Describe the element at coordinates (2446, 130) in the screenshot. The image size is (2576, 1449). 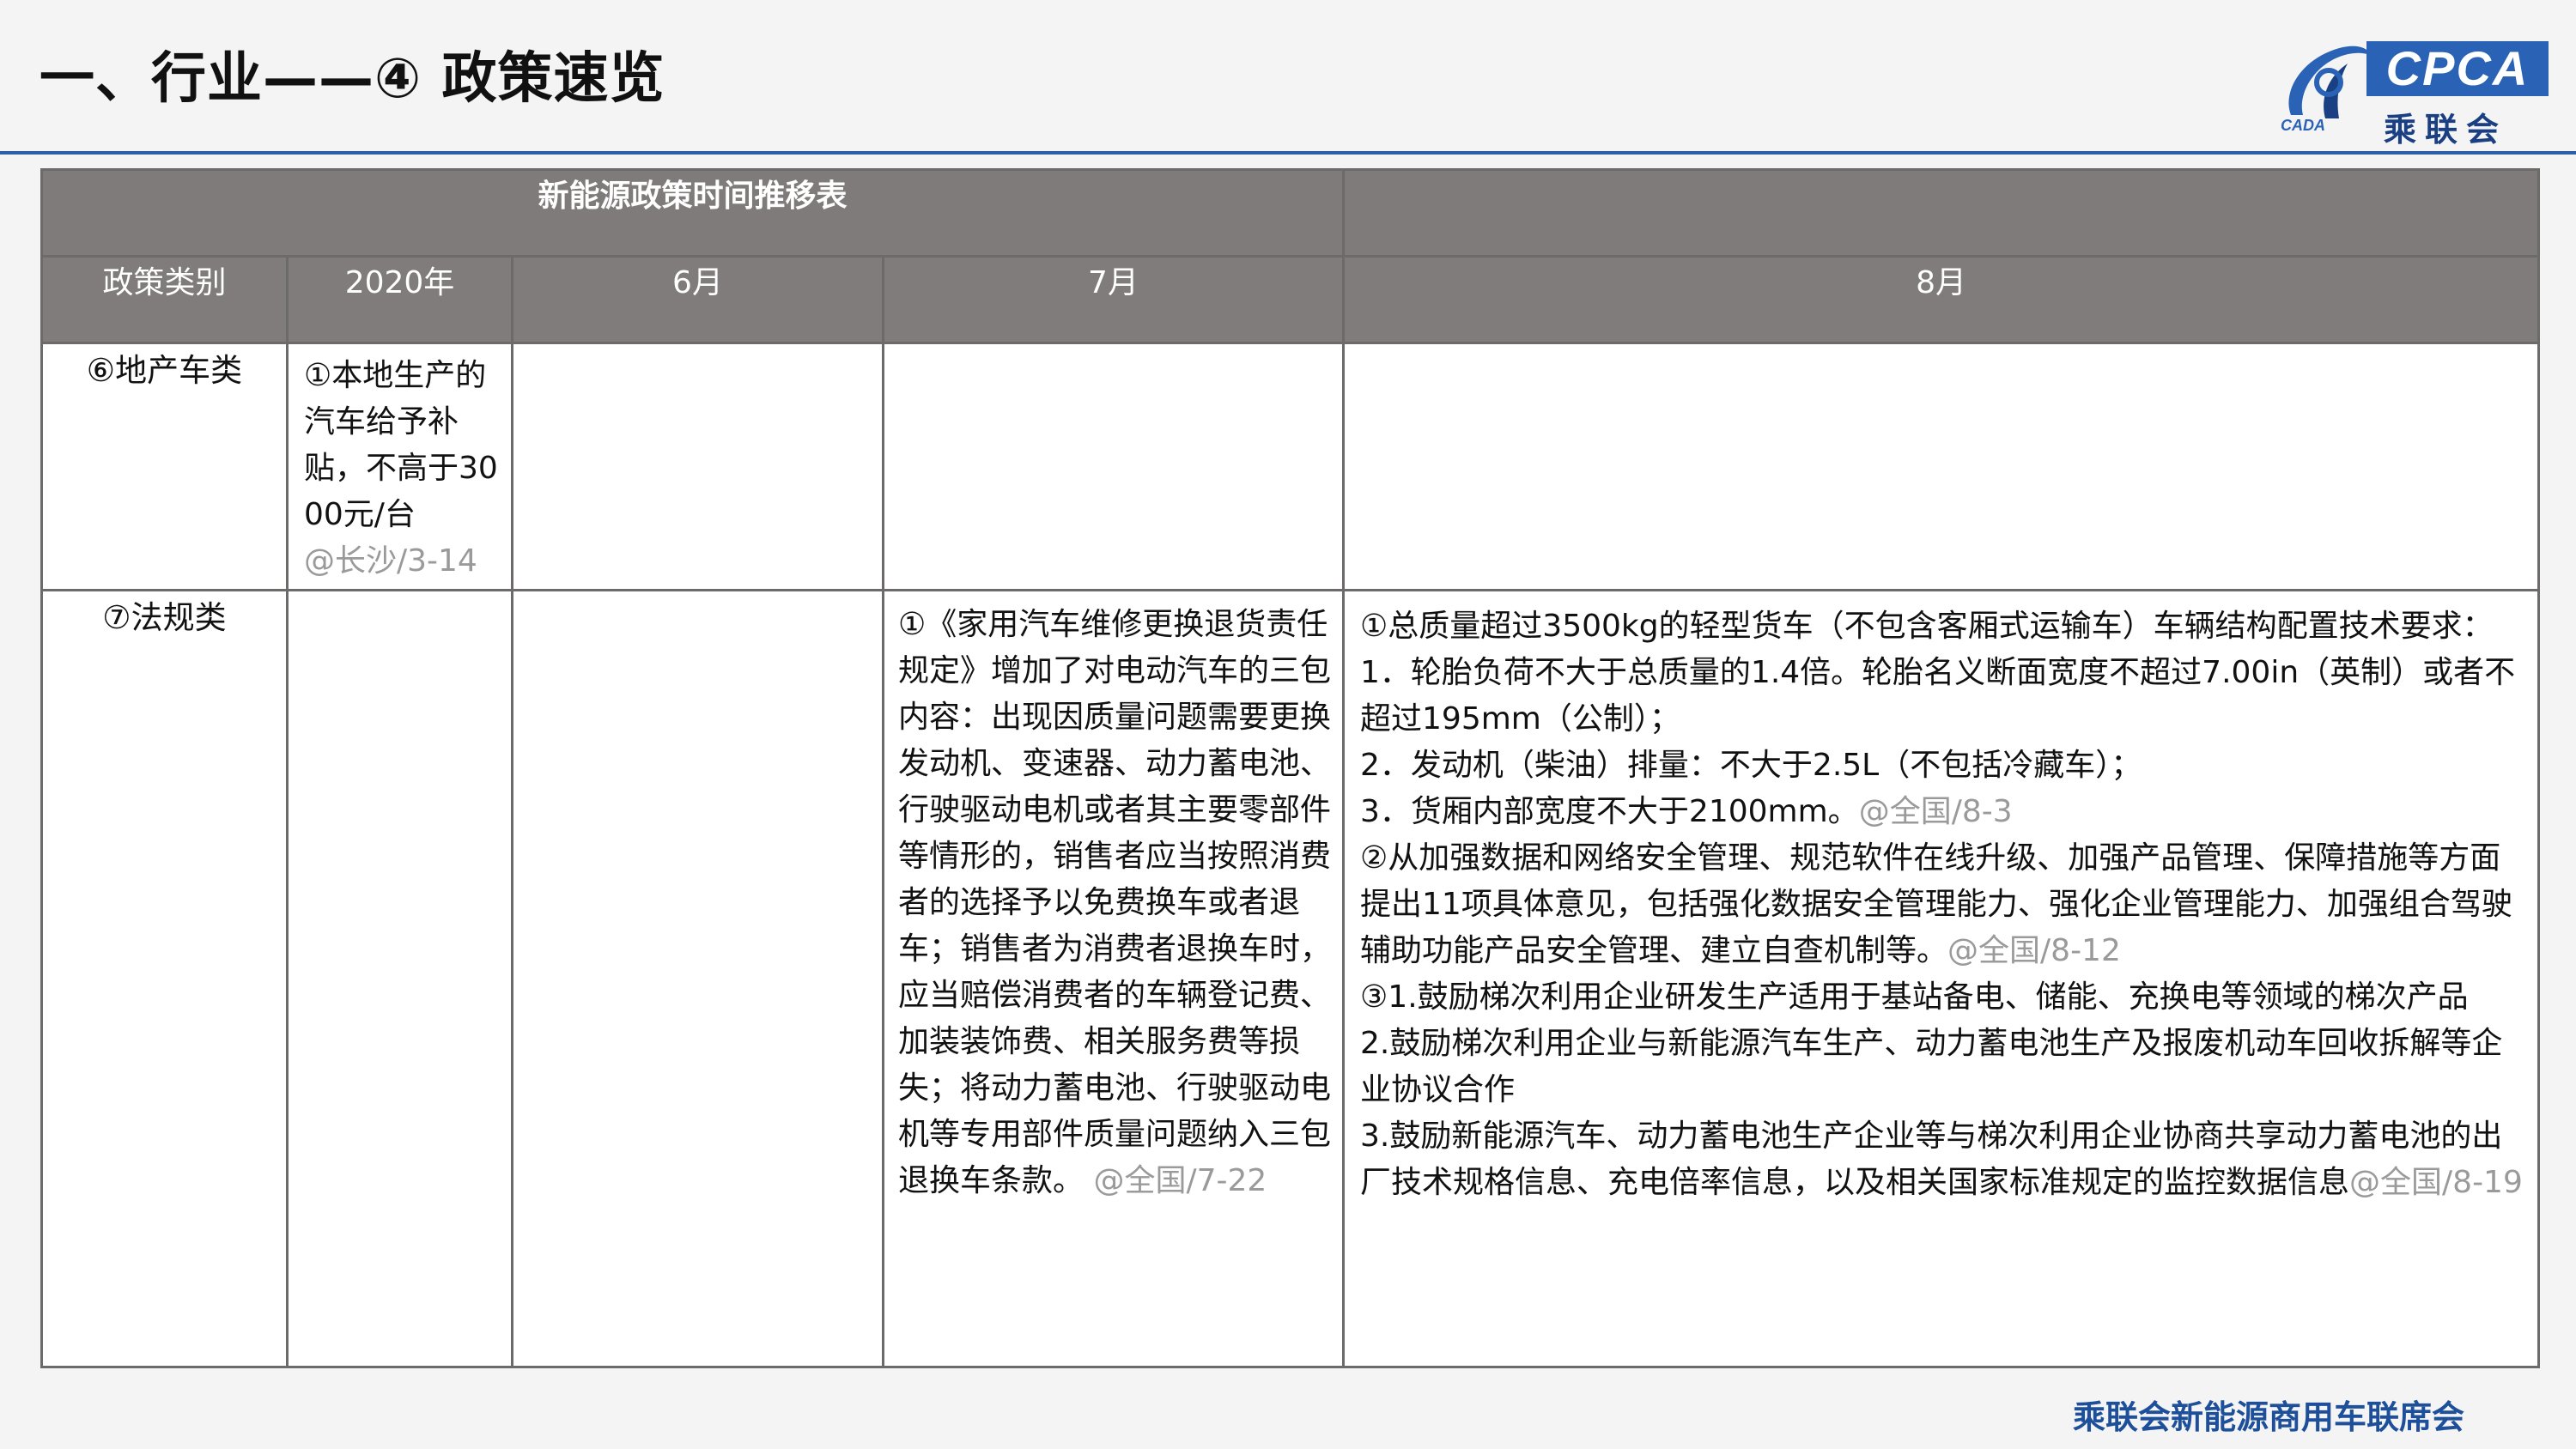
I see `logo-brand-cn: 乘联会` at that location.